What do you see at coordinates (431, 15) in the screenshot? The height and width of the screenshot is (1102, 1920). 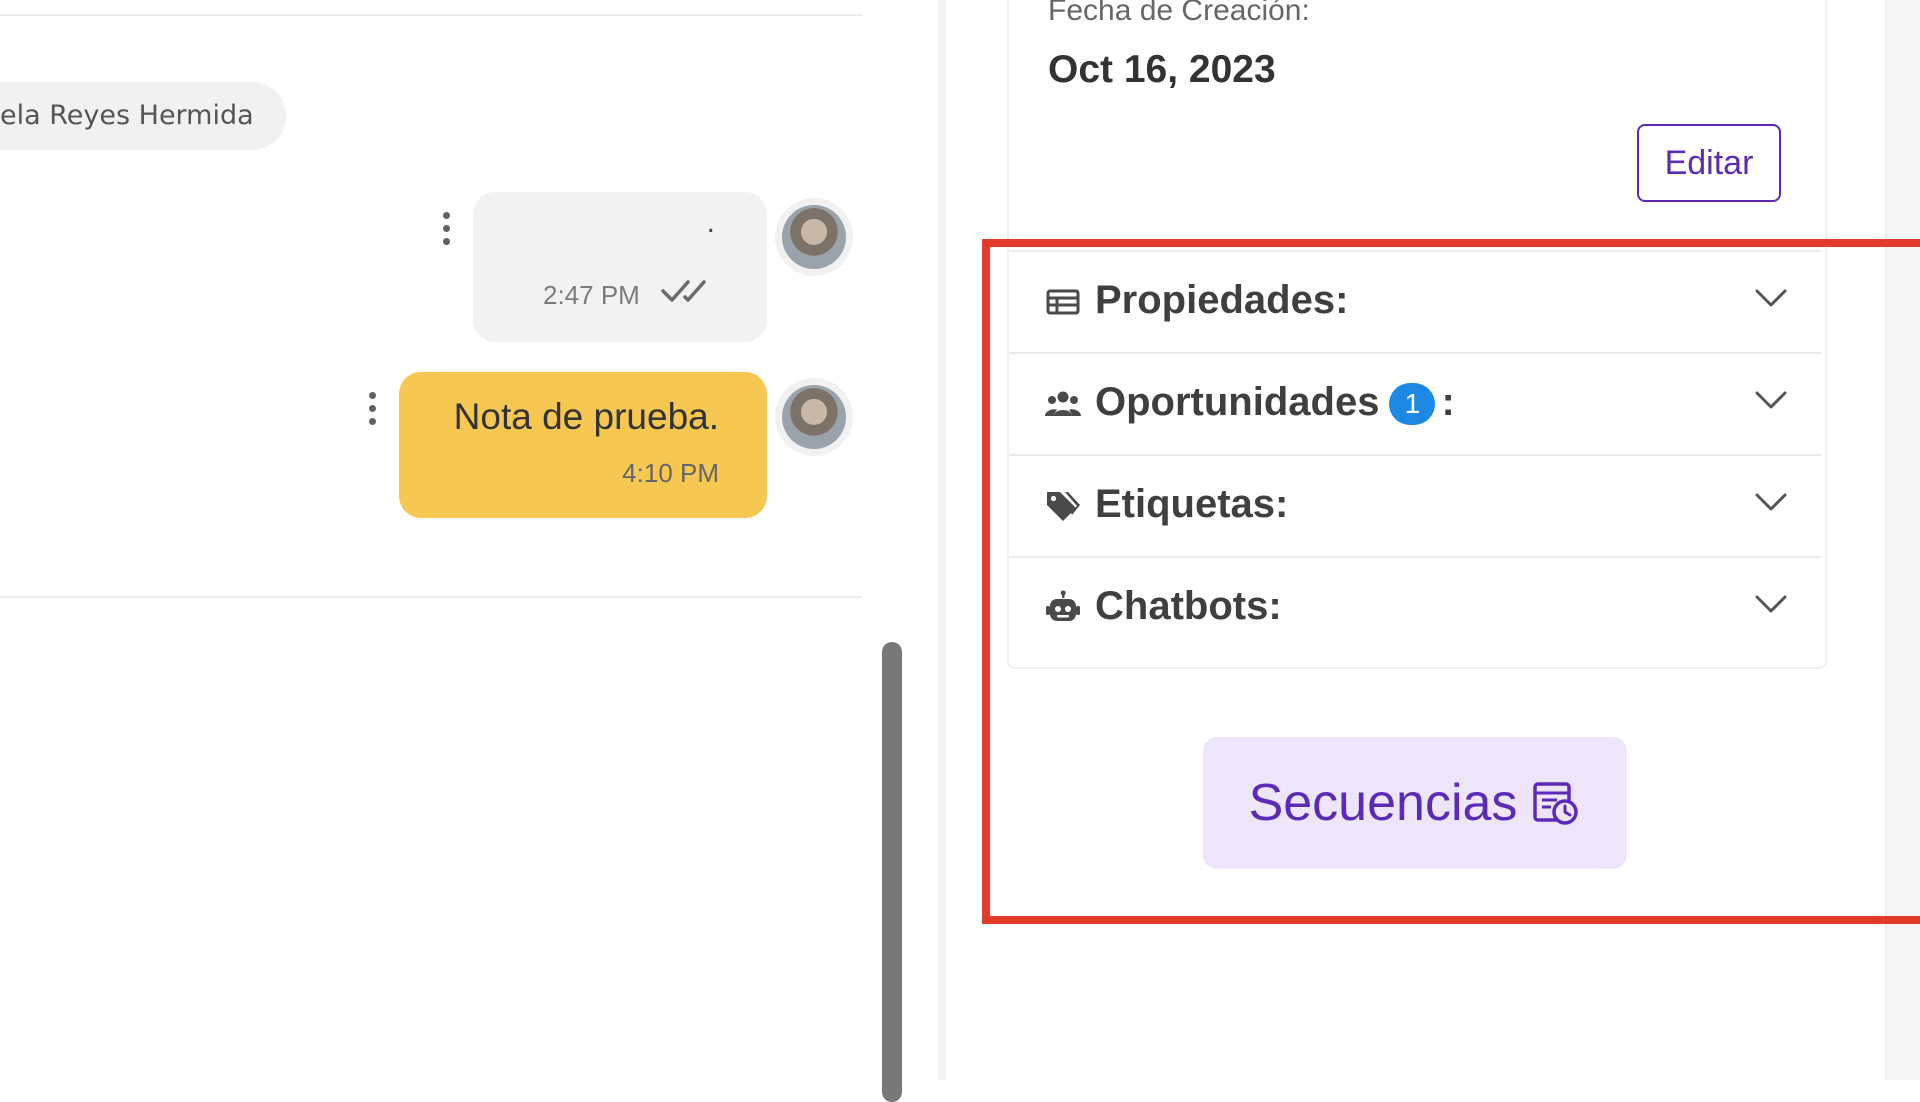 I see `chat-top-divider` at bounding box center [431, 15].